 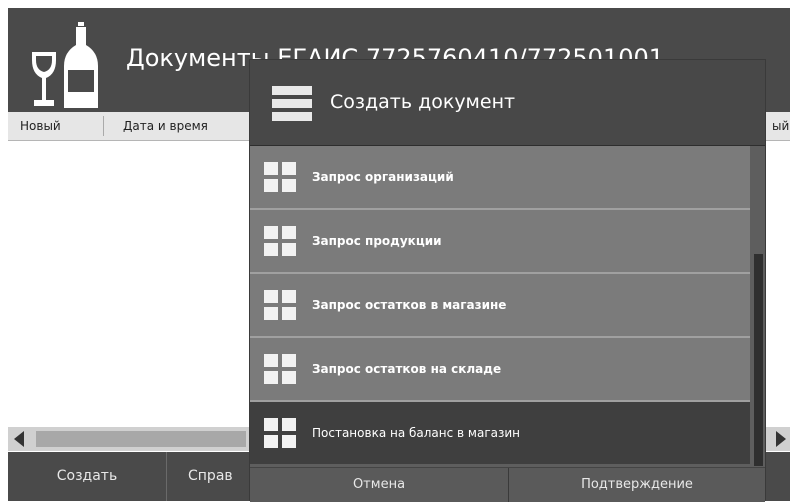 I want to click on list-item-request-warehouse-stock: Запрос остатков на складе, so click(x=500, y=370).